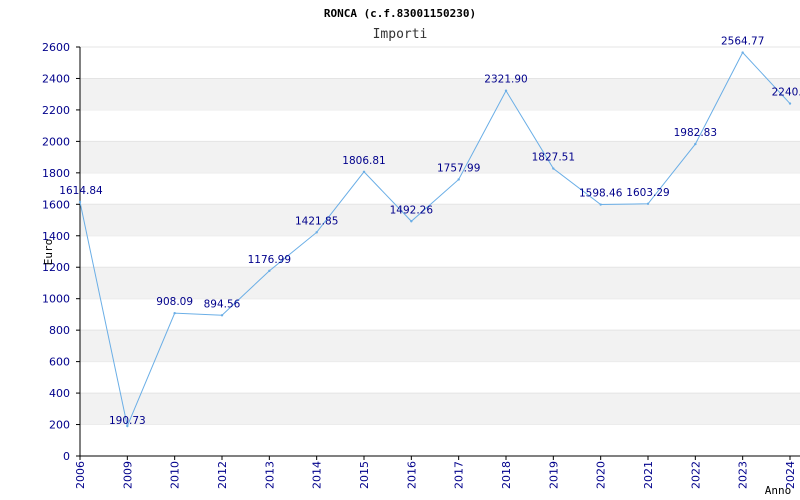 The image size is (800, 500). What do you see at coordinates (412, 210) in the screenshot?
I see `data-label: 1492.26` at bounding box center [412, 210].